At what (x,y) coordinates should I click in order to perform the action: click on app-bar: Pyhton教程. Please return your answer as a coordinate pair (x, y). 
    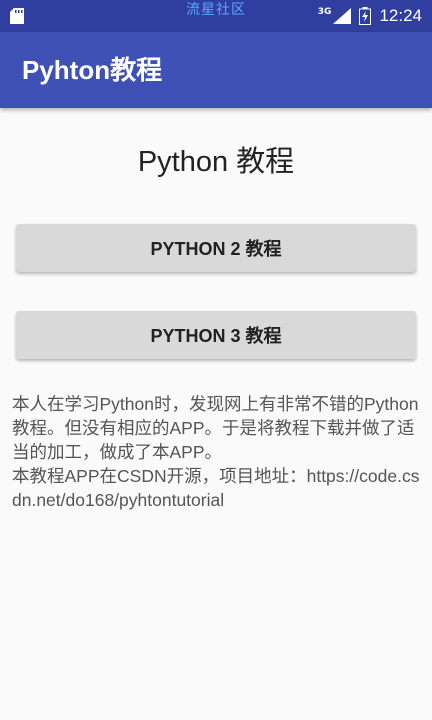
    Looking at the image, I should click on (216, 70).